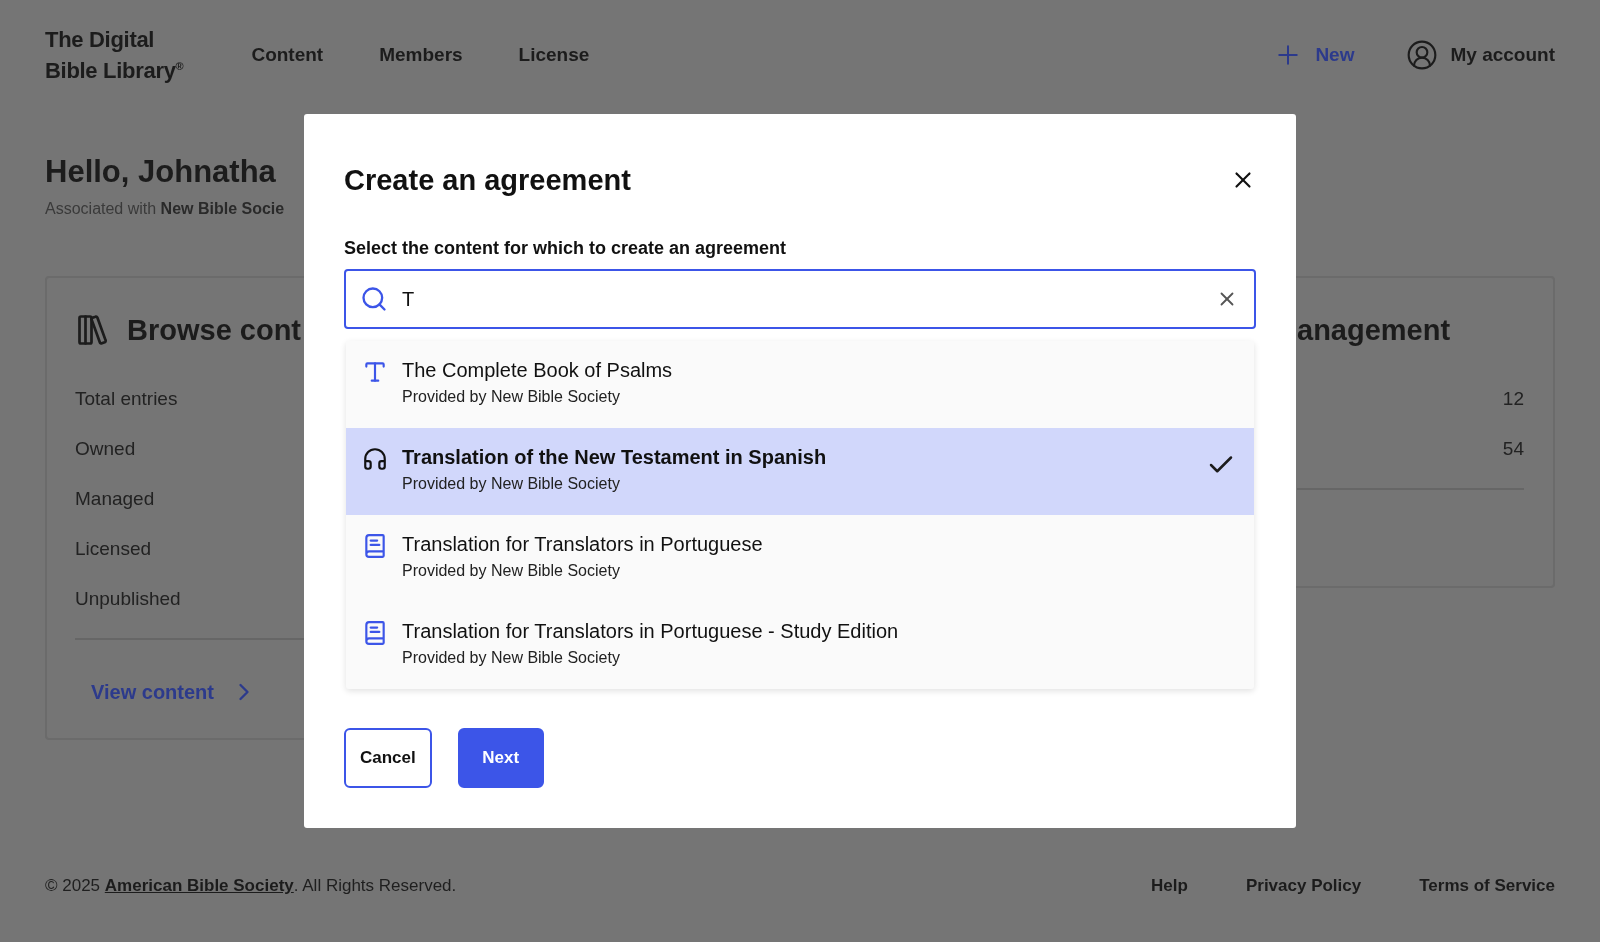 This screenshot has height=942, width=1600. I want to click on dialog-title: Create an agreement, so click(487, 180).